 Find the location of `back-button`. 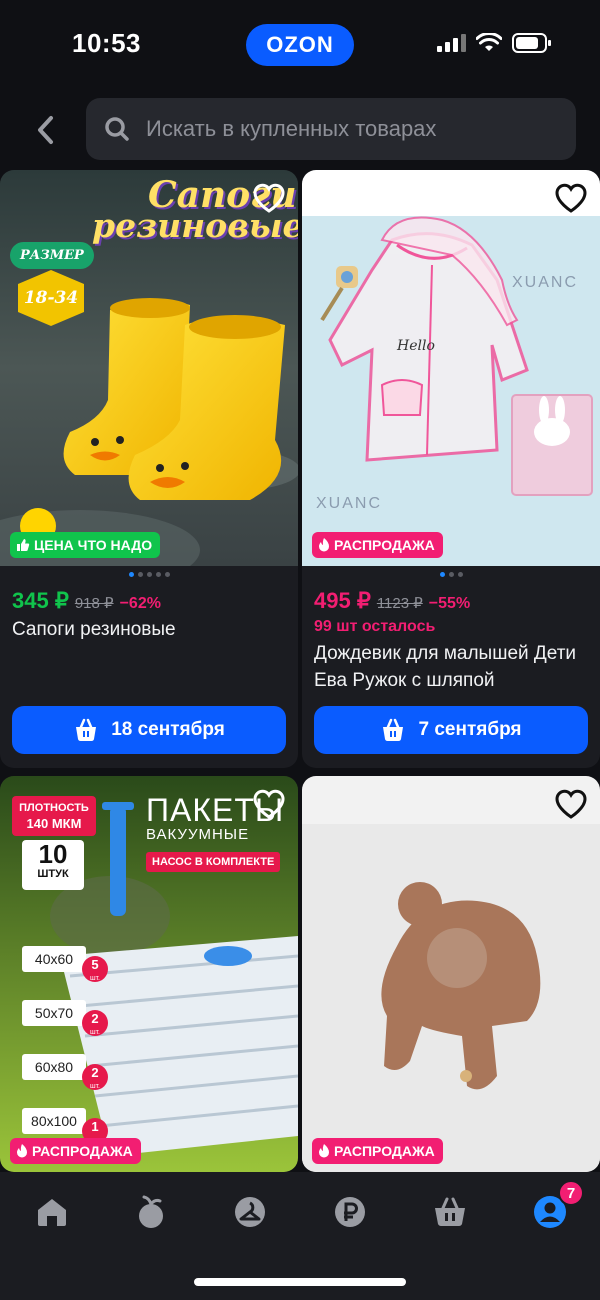

back-button is located at coordinates (45, 130).